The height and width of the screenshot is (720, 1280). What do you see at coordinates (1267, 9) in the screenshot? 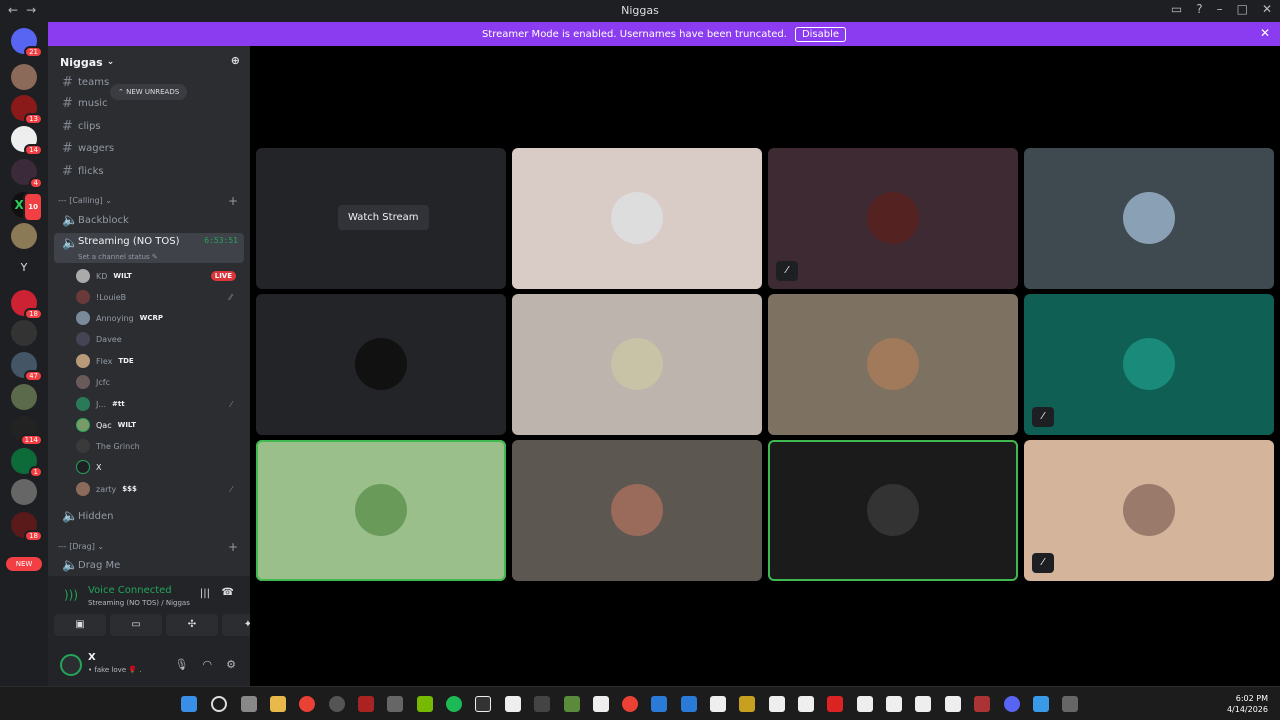
I see `close-button: ✕` at bounding box center [1267, 9].